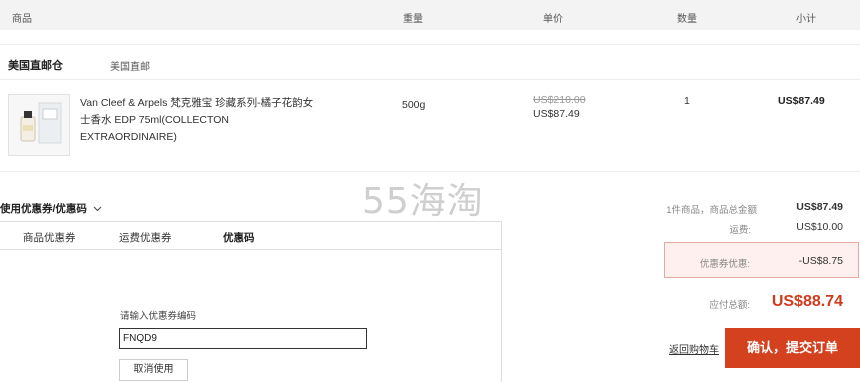  Describe the element at coordinates (694, 348) in the screenshot. I see `back-to-cart-link: 返回购物车` at that location.